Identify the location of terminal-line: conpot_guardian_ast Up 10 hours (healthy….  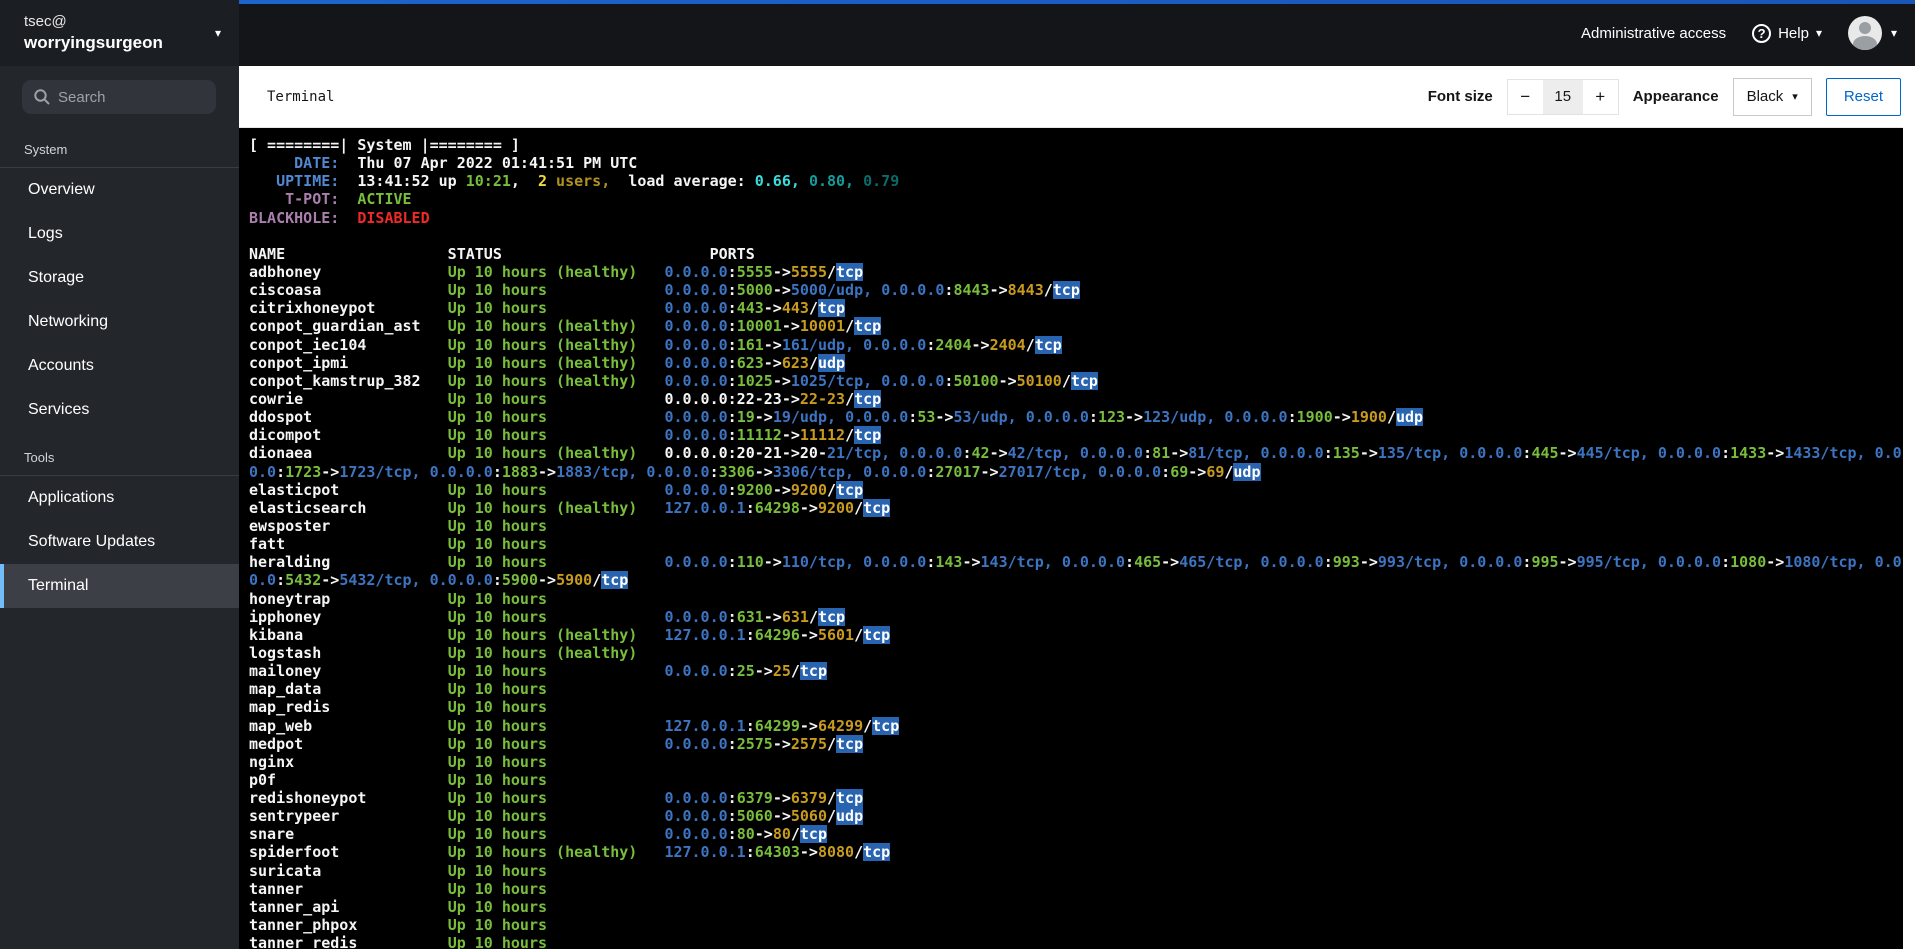
(565, 326).